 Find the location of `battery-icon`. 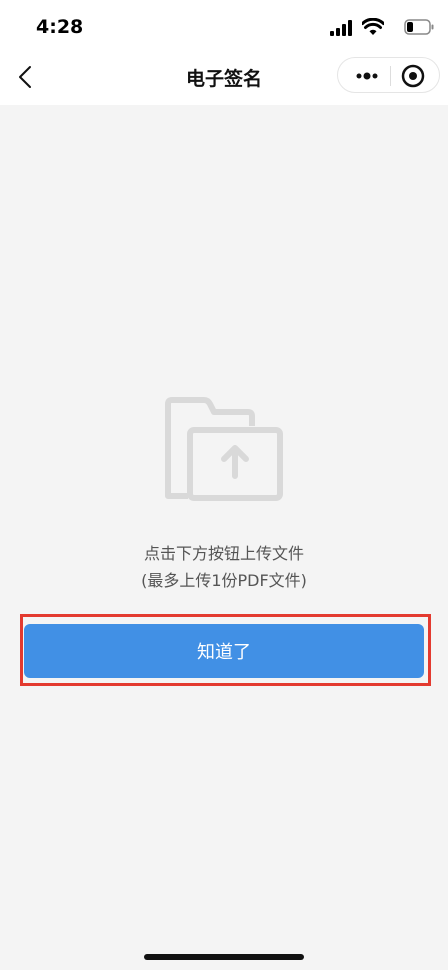

battery-icon is located at coordinates (419, 29).